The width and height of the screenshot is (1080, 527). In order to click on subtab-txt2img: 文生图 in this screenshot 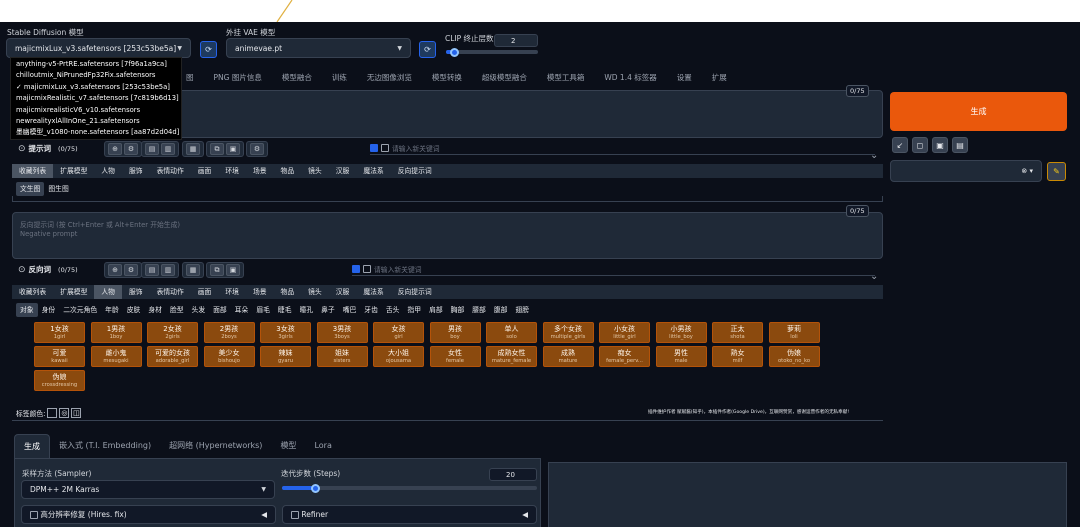, I will do `click(30, 189)`.